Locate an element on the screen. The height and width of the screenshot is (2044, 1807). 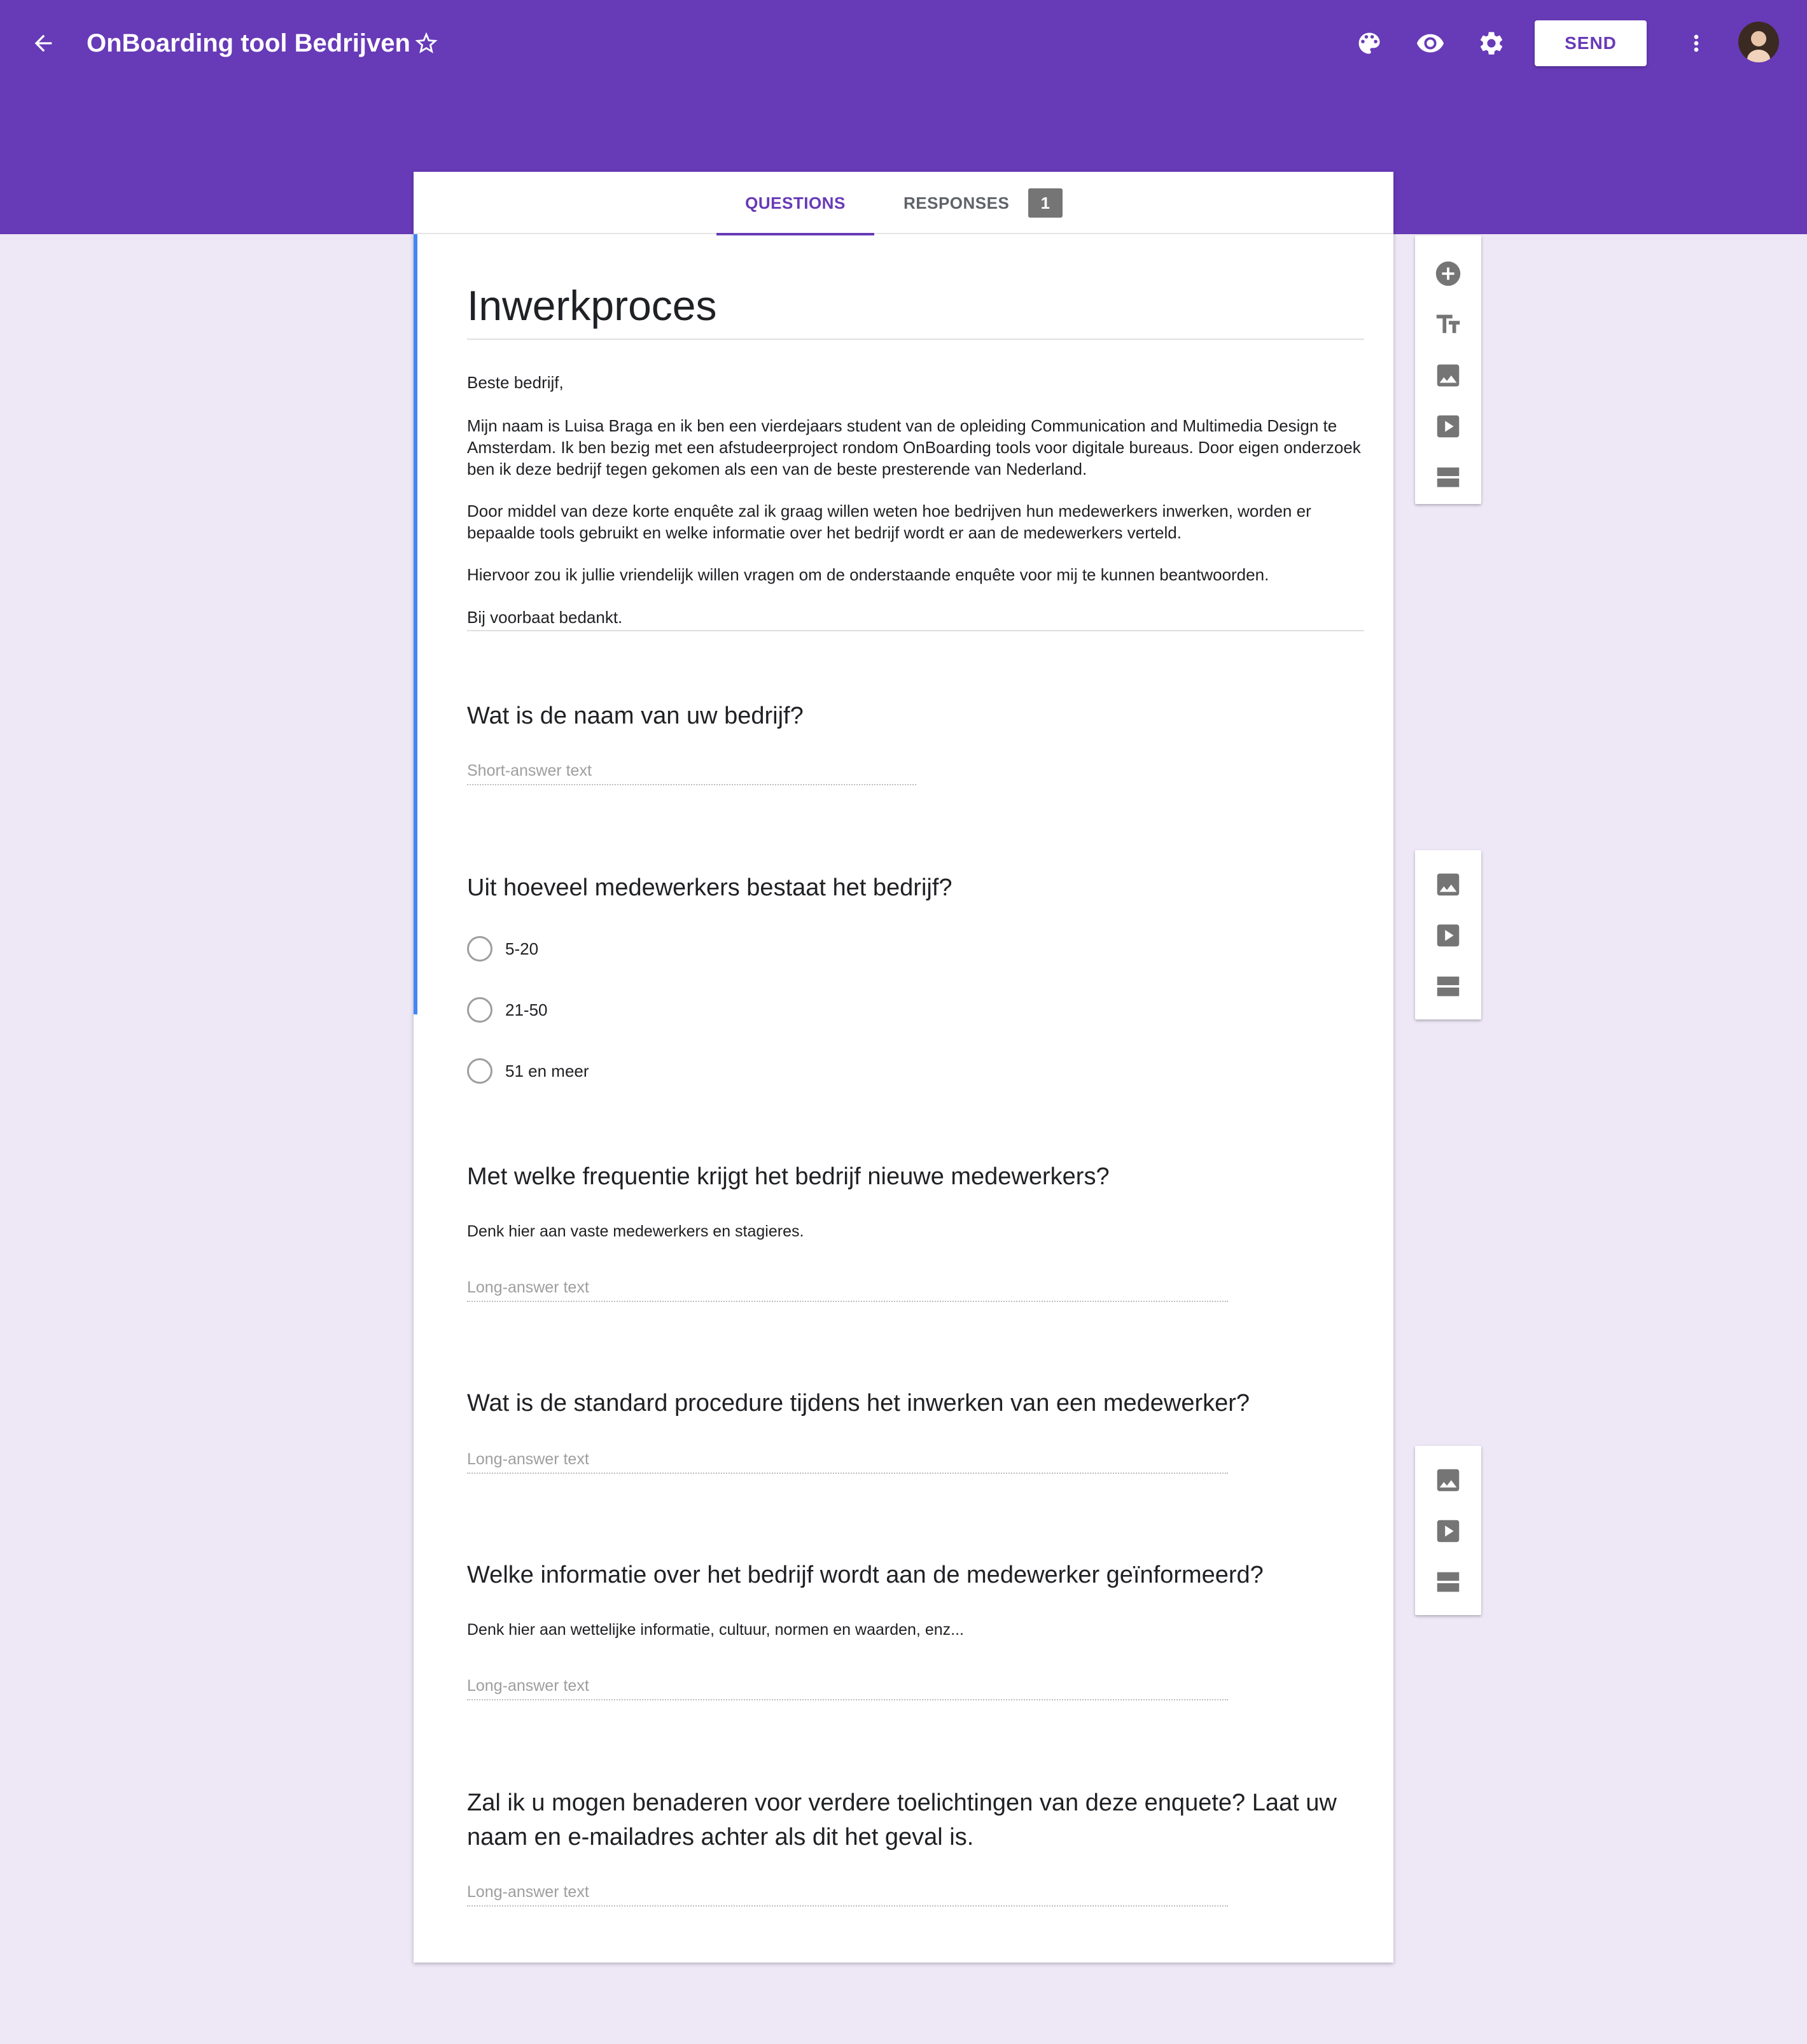
tab-questions: QUESTIONS is located at coordinates (795, 203).